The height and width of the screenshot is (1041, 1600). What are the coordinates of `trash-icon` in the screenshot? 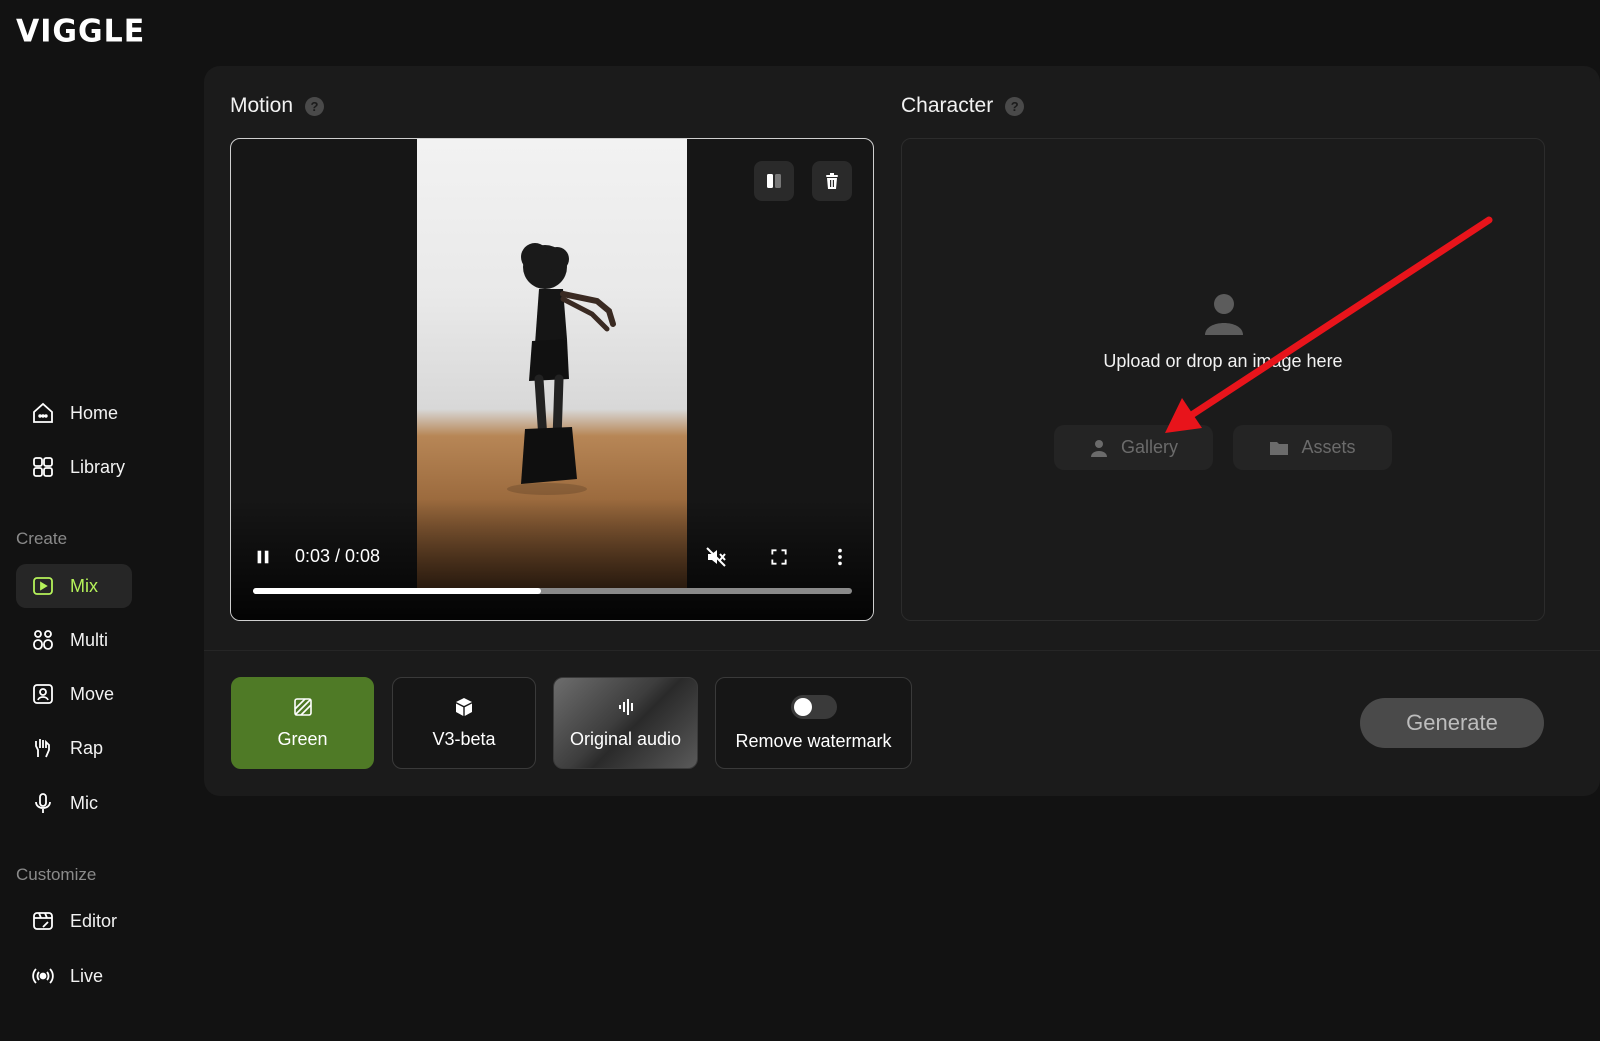 It's located at (832, 181).